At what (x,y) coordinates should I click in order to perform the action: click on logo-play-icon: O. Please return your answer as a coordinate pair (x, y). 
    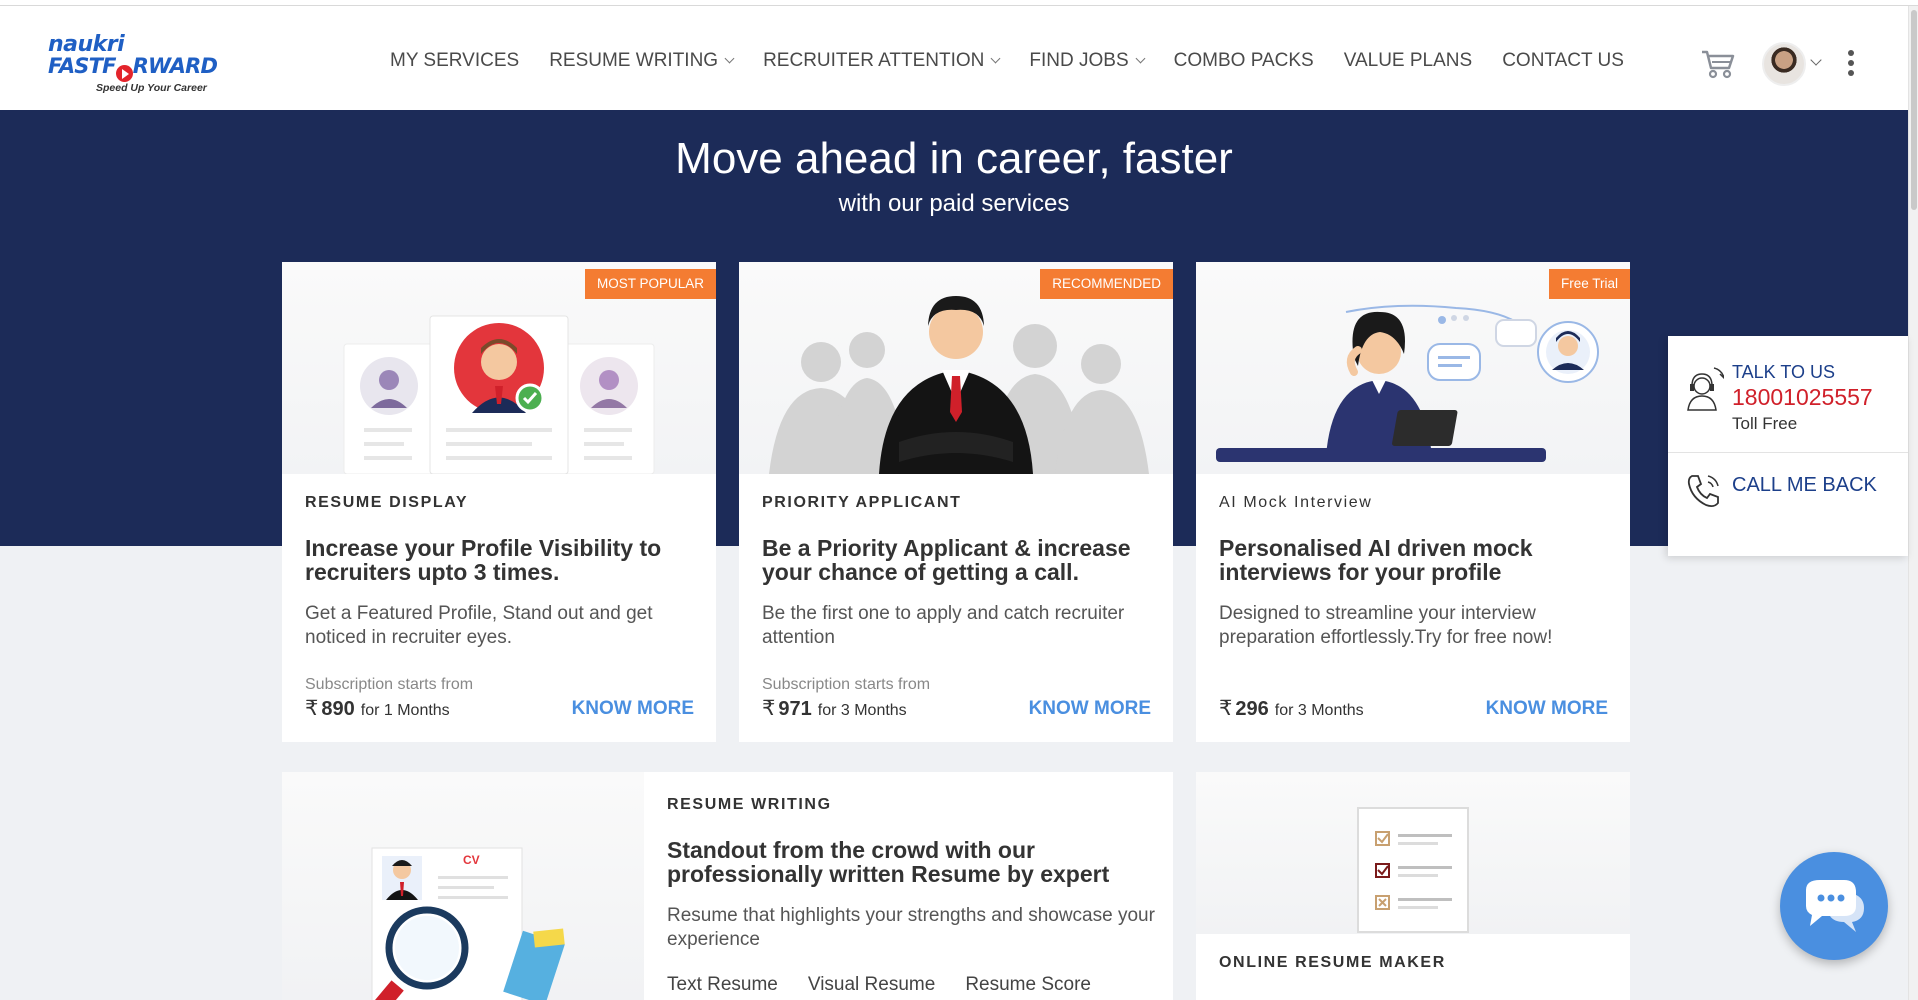
    Looking at the image, I should click on (124, 73).